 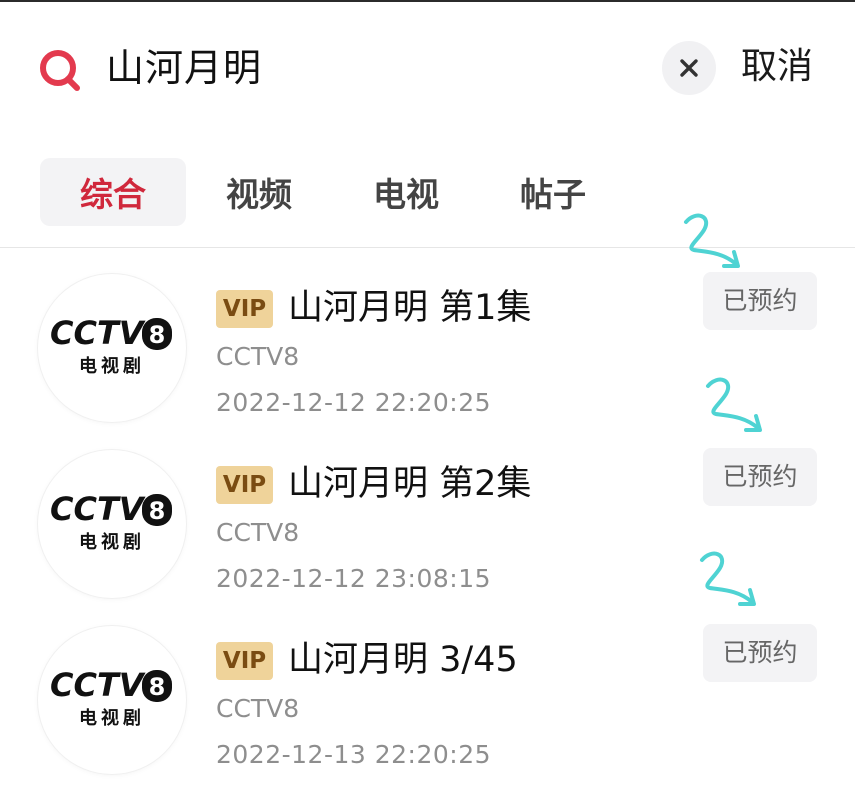 What do you see at coordinates (113, 192) in the screenshot?
I see `tab-comprehensive: 综合` at bounding box center [113, 192].